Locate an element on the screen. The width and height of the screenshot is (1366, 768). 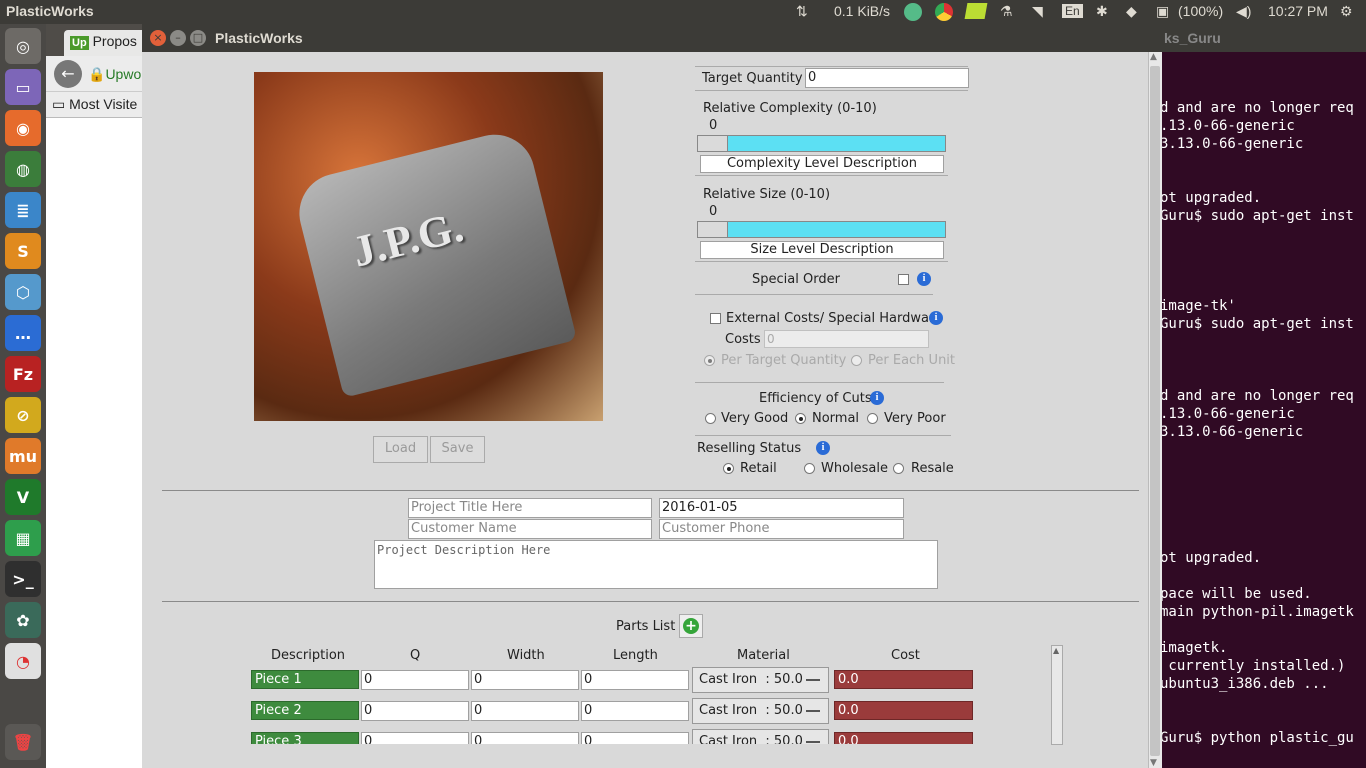
terminal-icon: >_ is located at coordinates (23, 579).